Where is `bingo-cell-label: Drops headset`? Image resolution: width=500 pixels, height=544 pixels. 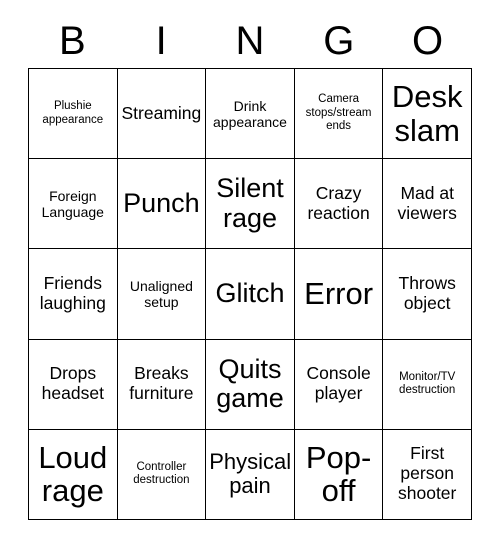
bingo-cell-label: Drops headset is located at coordinates (72, 383).